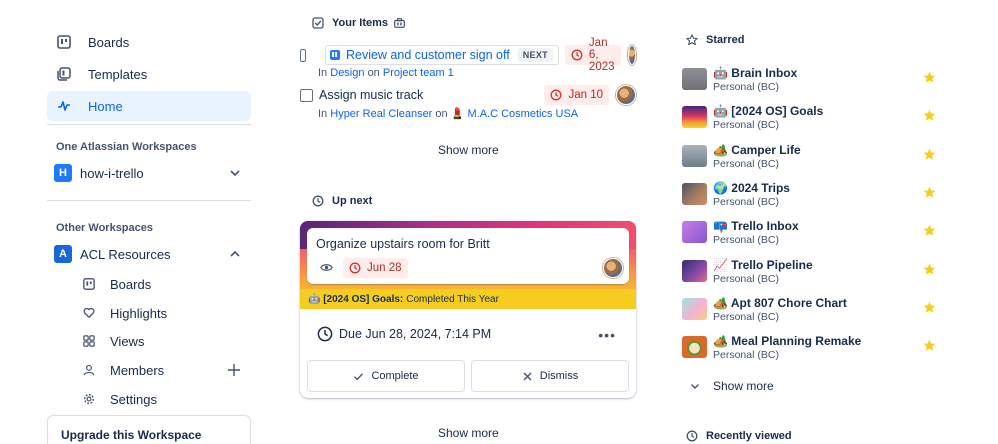 This screenshot has height=444, width=998. I want to click on board-card-icon, so click(334, 55).